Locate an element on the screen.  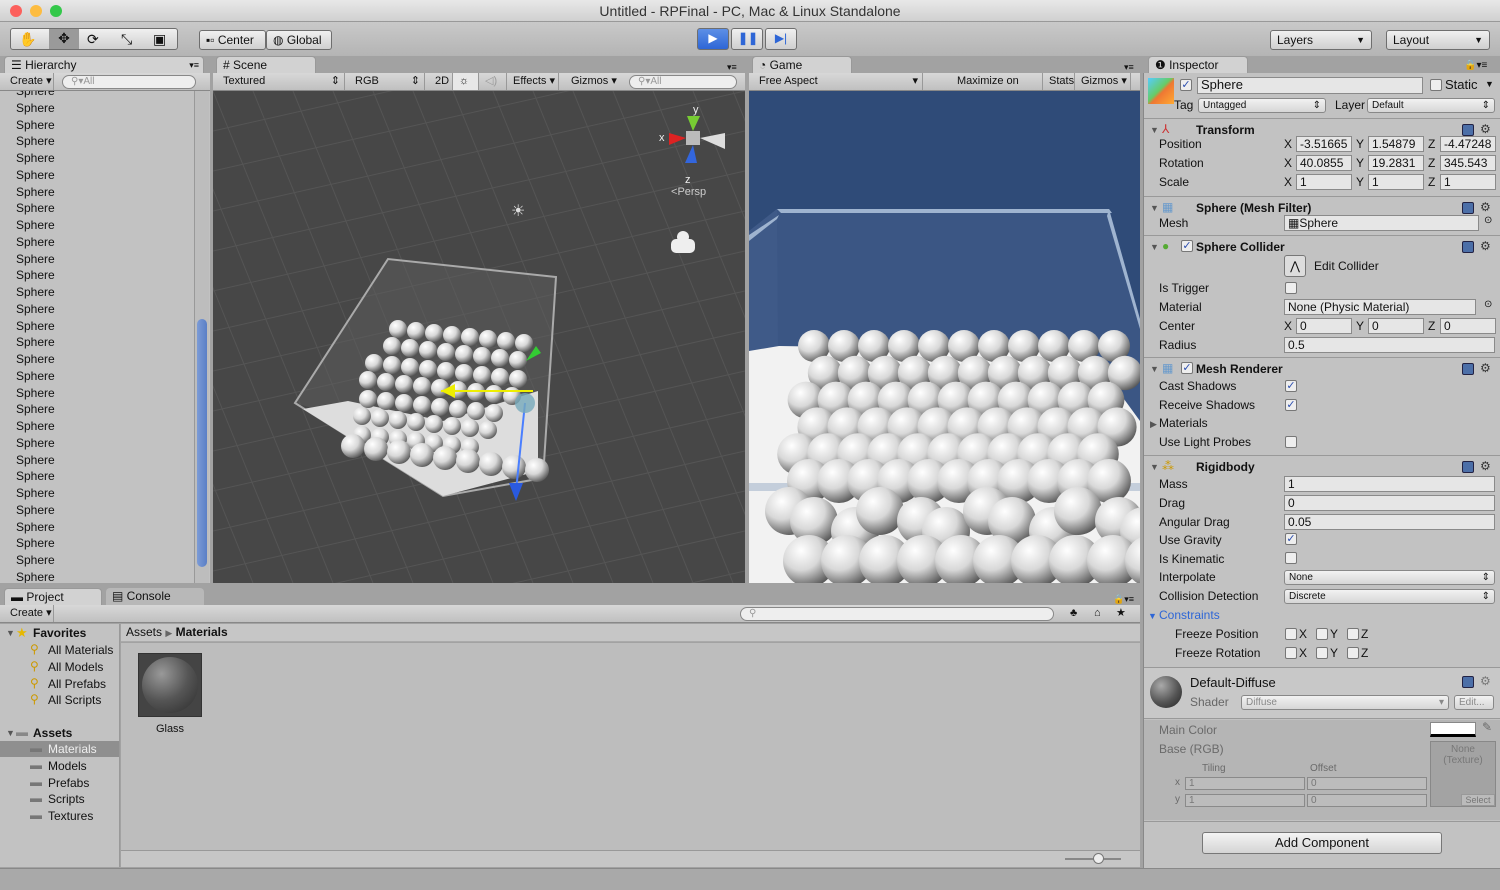
offset-x-field: 0 is located at coordinates (1367, 783).